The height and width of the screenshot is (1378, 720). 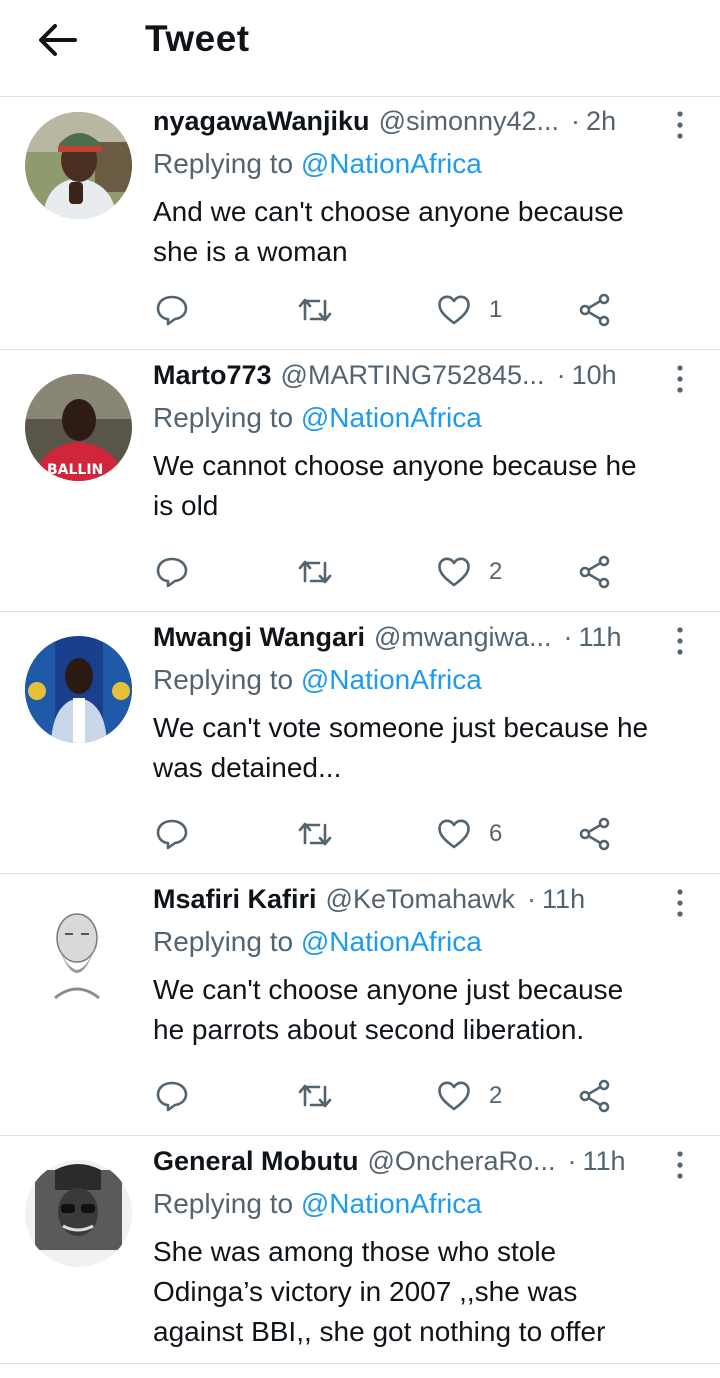 What do you see at coordinates (186, 505) in the screenshot?
I see `tweet-text-line: is old` at bounding box center [186, 505].